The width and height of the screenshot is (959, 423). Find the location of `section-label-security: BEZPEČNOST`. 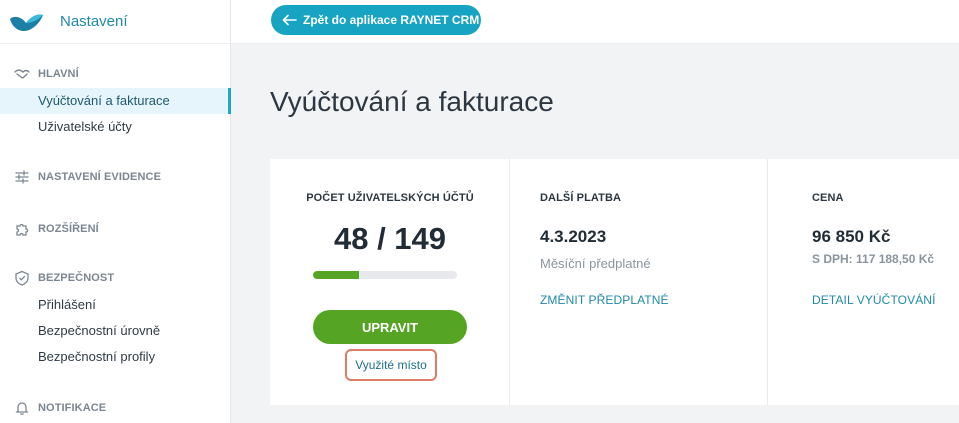

section-label-security: BEZPEČNOST is located at coordinates (76, 278).